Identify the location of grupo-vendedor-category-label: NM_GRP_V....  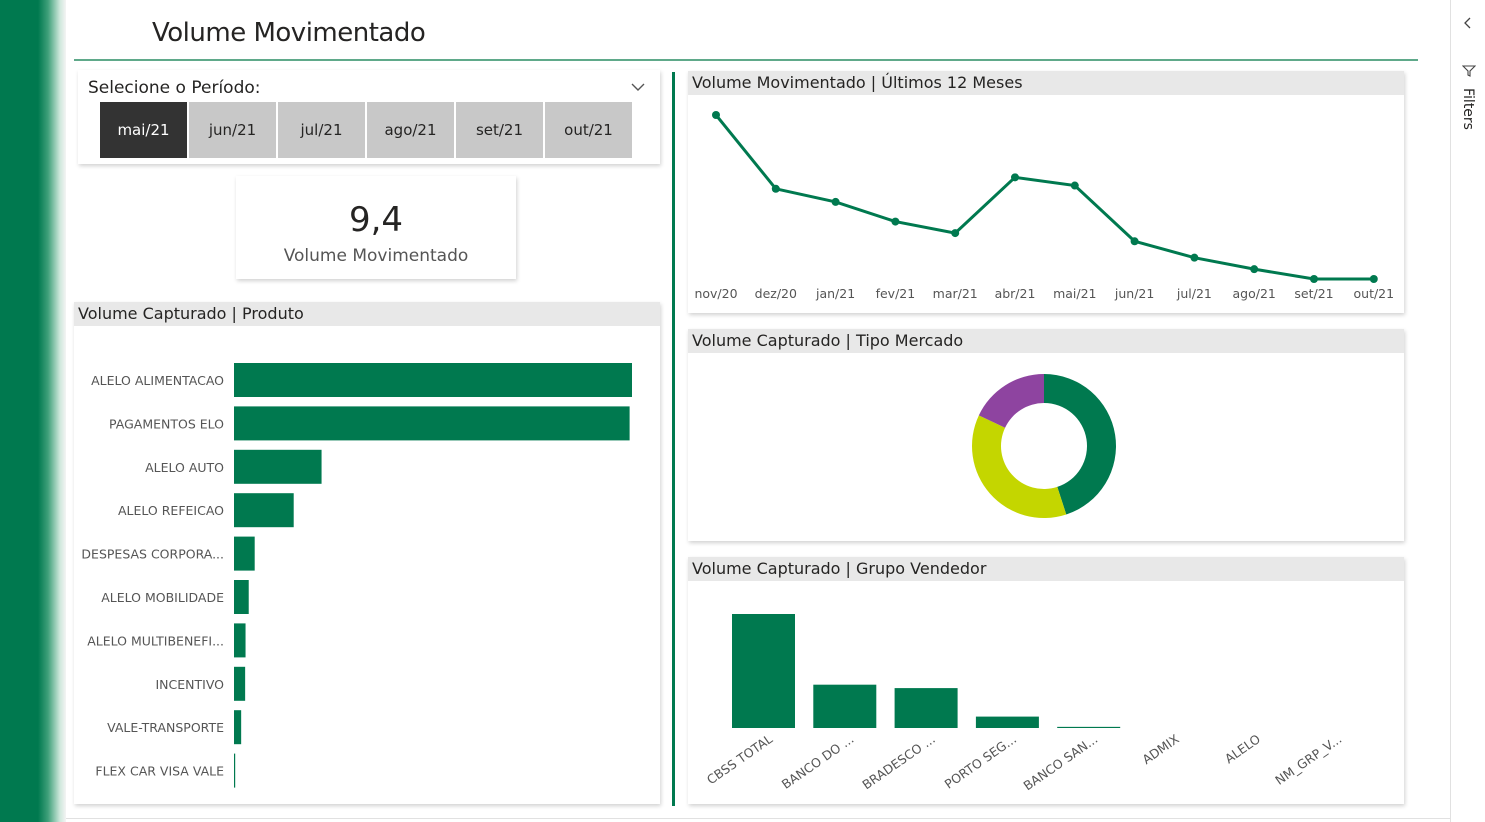
(1308, 759).